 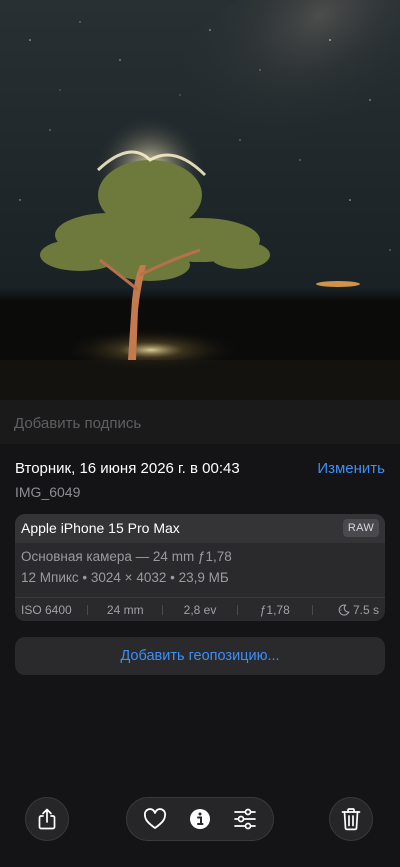 I want to click on sliders-icon, so click(x=244, y=819).